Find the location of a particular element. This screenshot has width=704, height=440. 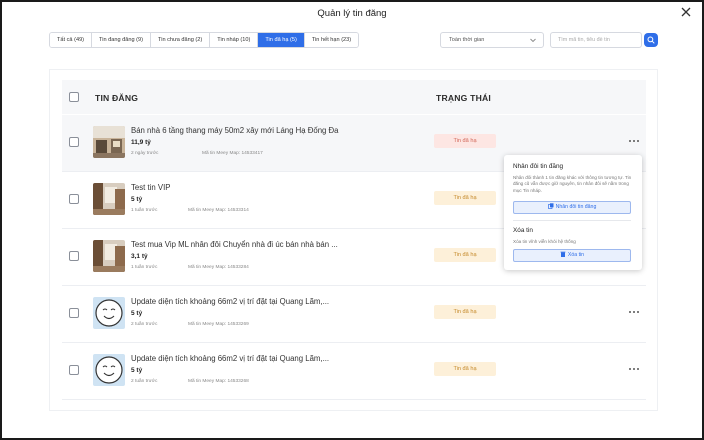

period-select-value: Toàn thời gian is located at coordinates (467, 40).